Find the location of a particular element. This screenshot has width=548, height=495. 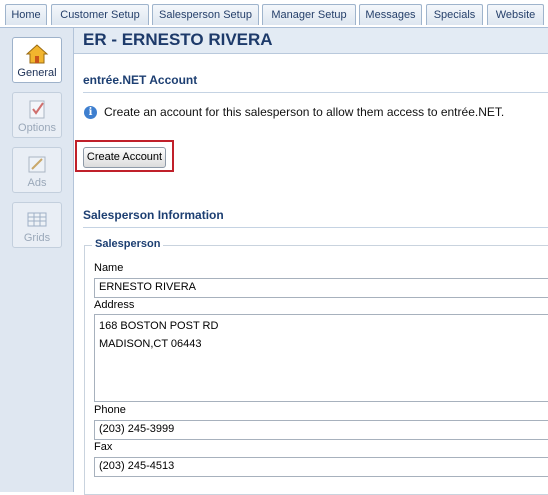

house-icon is located at coordinates (37, 54).